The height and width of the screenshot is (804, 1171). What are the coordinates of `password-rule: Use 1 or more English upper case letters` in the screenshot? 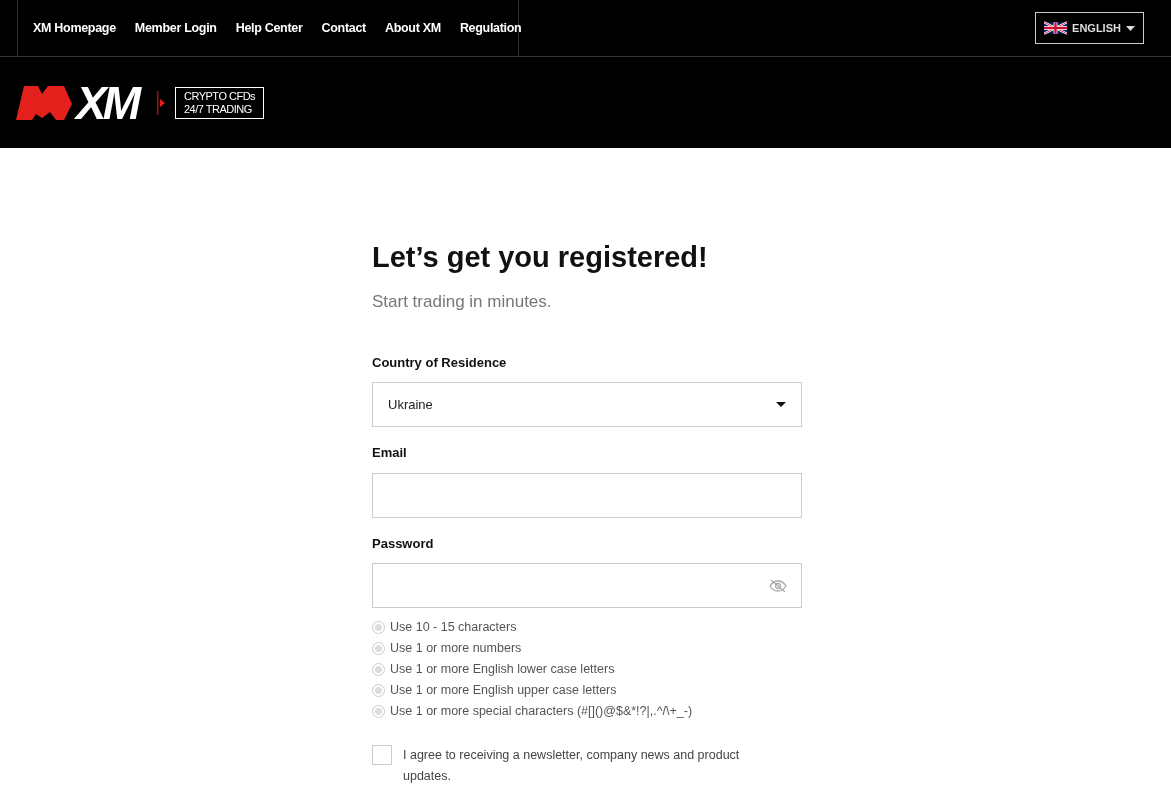 It's located at (503, 690).